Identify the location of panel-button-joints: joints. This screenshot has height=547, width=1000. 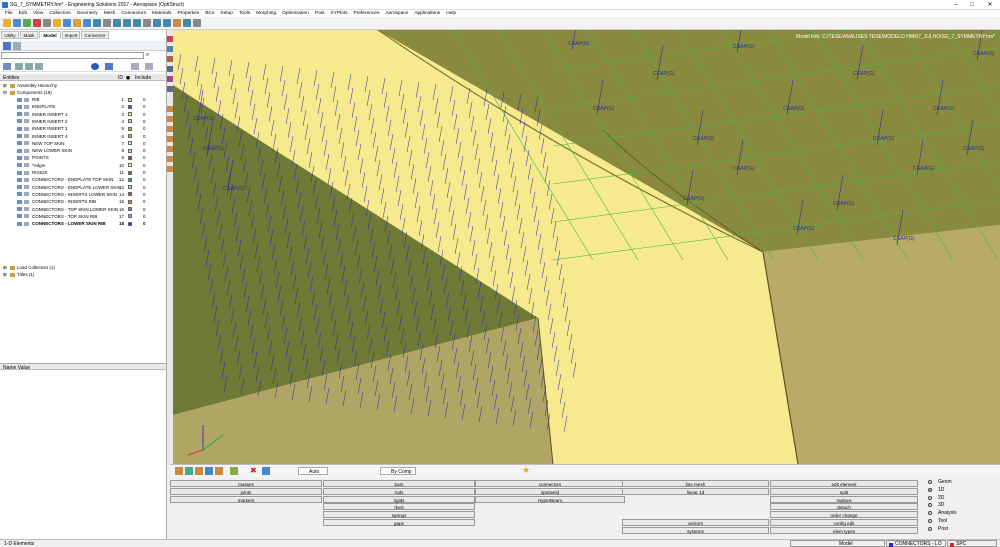
(246, 491).